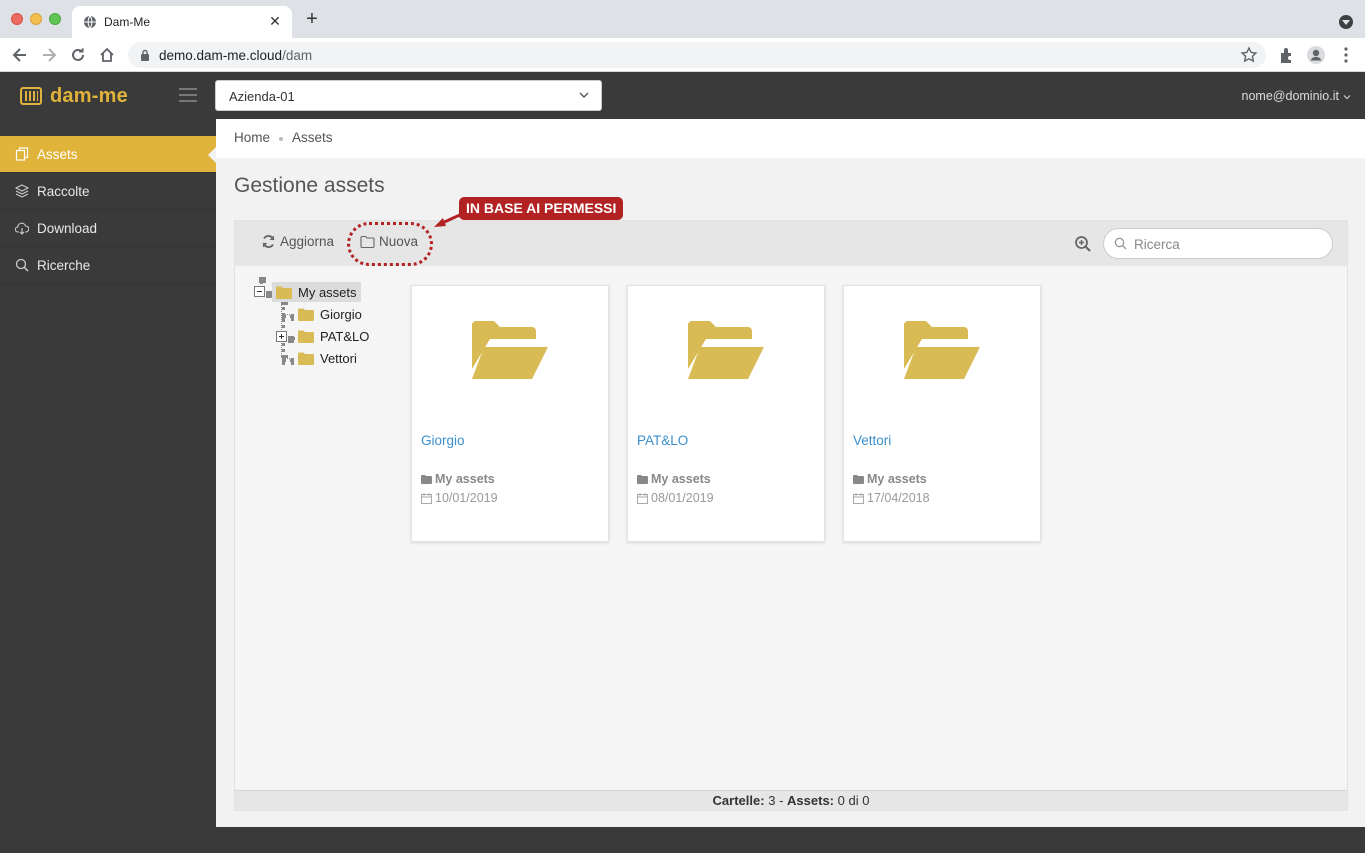 Image resolution: width=1365 pixels, height=853 pixels. I want to click on tree-node-giorgio: Giorgio, so click(330, 314).